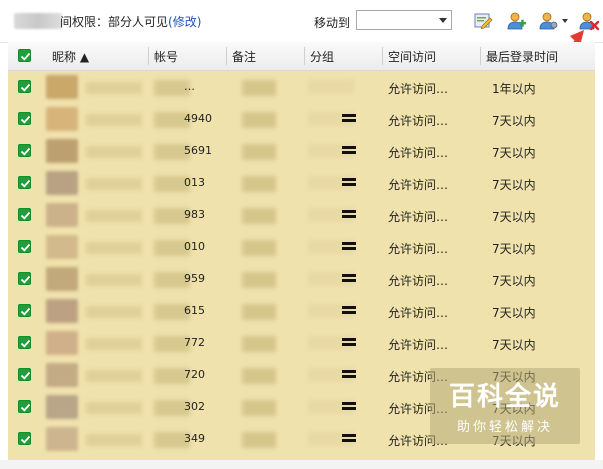 Image resolution: width=603 pixels, height=469 pixels. Describe the element at coordinates (194, 246) in the screenshot. I see `account-text: 010` at that location.